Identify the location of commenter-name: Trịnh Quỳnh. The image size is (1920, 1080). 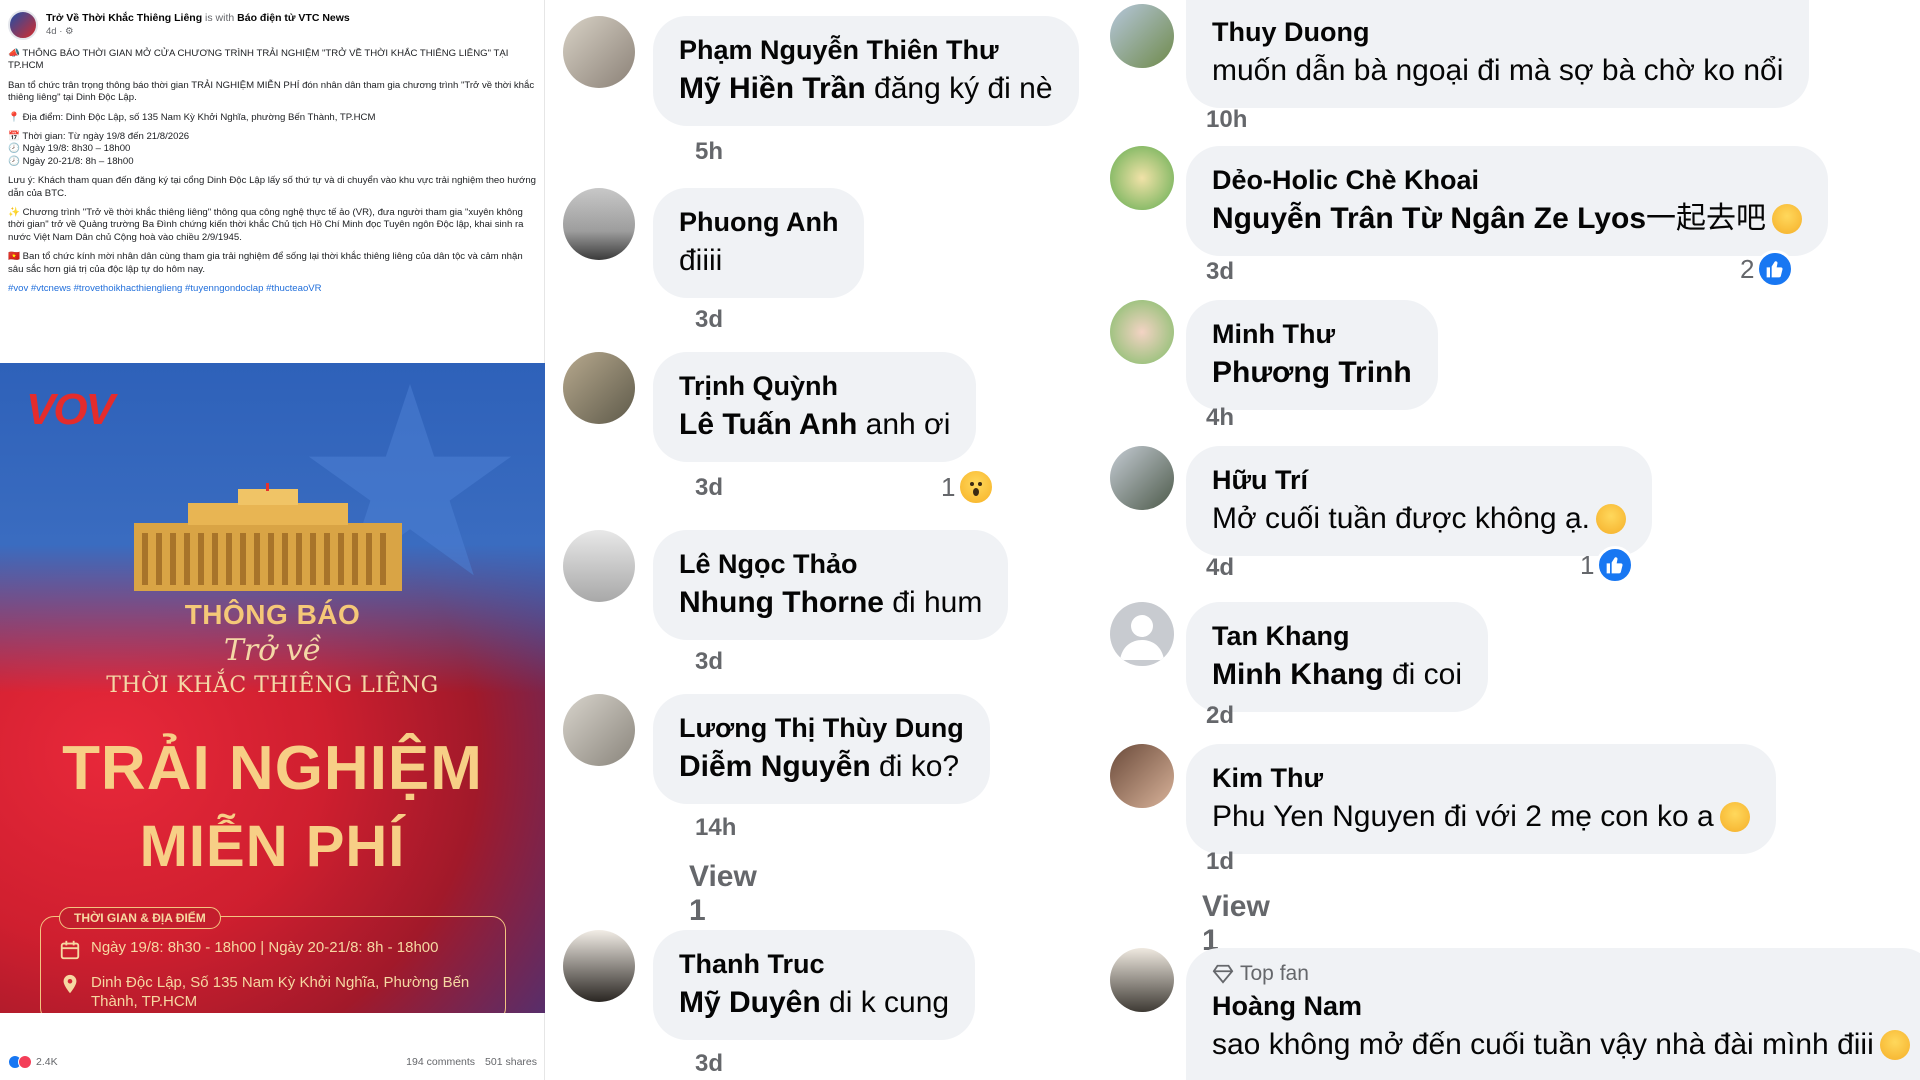
(814, 386).